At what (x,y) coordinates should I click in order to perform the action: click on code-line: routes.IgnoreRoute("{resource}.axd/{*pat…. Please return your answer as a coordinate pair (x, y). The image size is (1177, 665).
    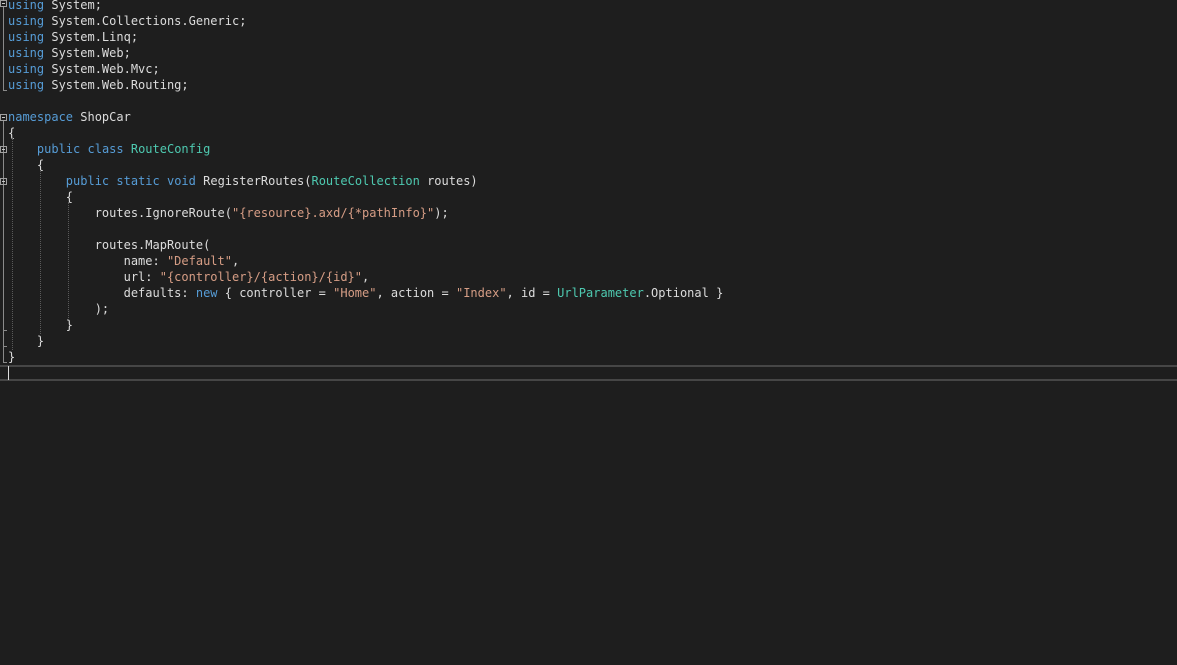
    Looking at the image, I should click on (588, 213).